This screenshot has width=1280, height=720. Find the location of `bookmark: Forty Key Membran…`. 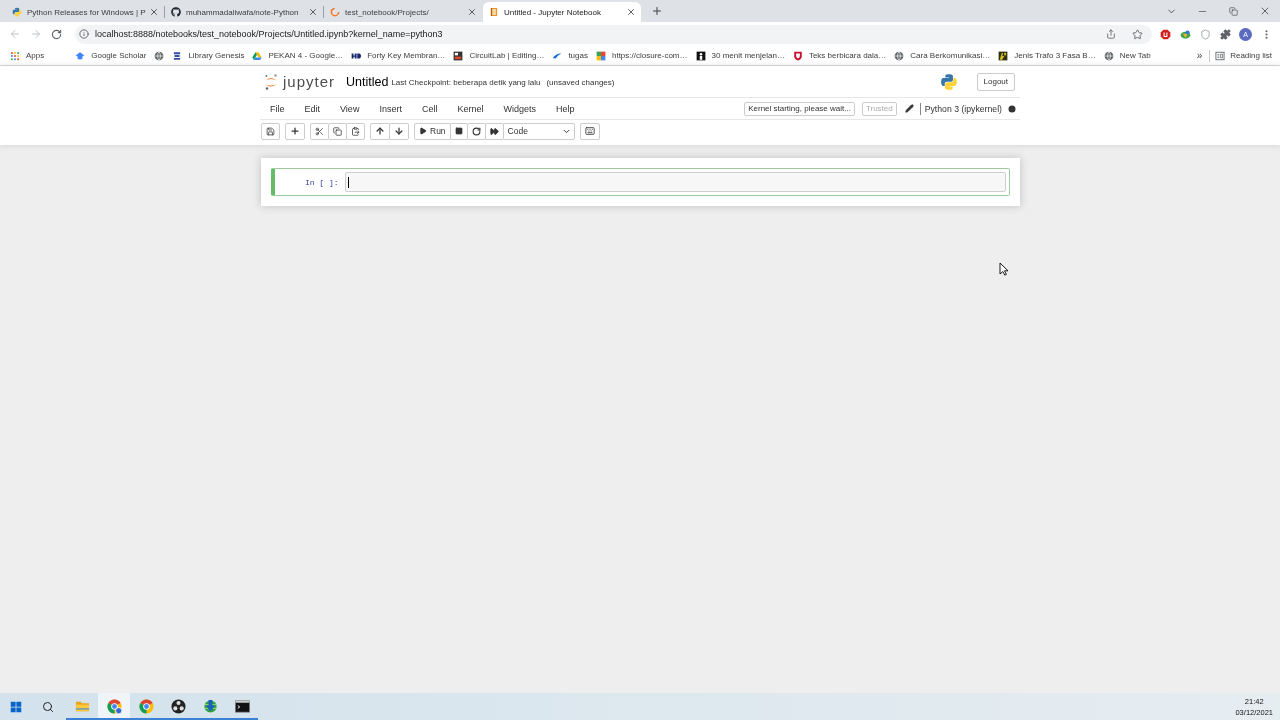

bookmark: Forty Key Membran… is located at coordinates (398, 55).